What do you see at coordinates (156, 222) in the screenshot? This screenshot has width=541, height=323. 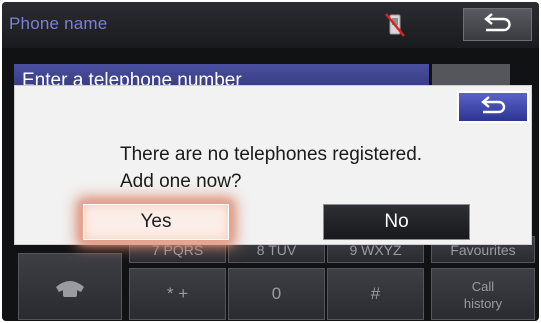 I see `yes-button: Yes` at bounding box center [156, 222].